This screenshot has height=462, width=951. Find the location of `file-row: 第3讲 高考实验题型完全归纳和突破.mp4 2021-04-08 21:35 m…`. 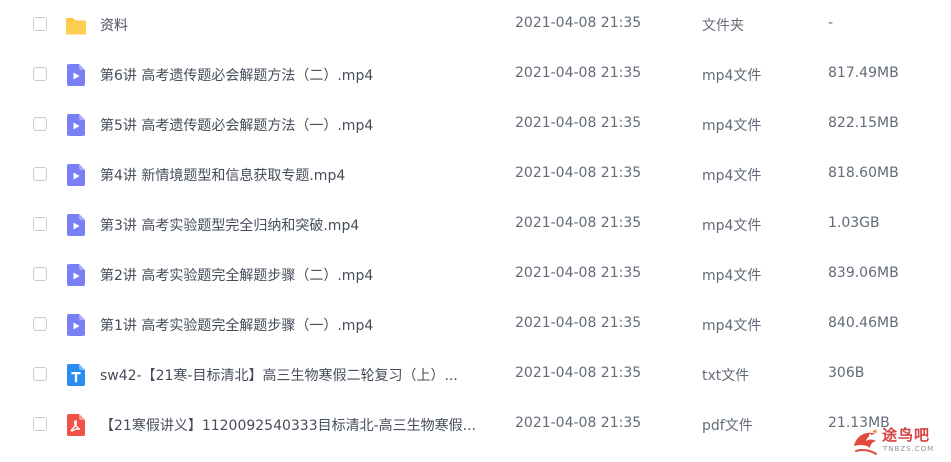

file-row: 第3讲 高考实验题型完全归纳和突破.mp4 2021-04-08 21:35 m… is located at coordinates (475, 225).